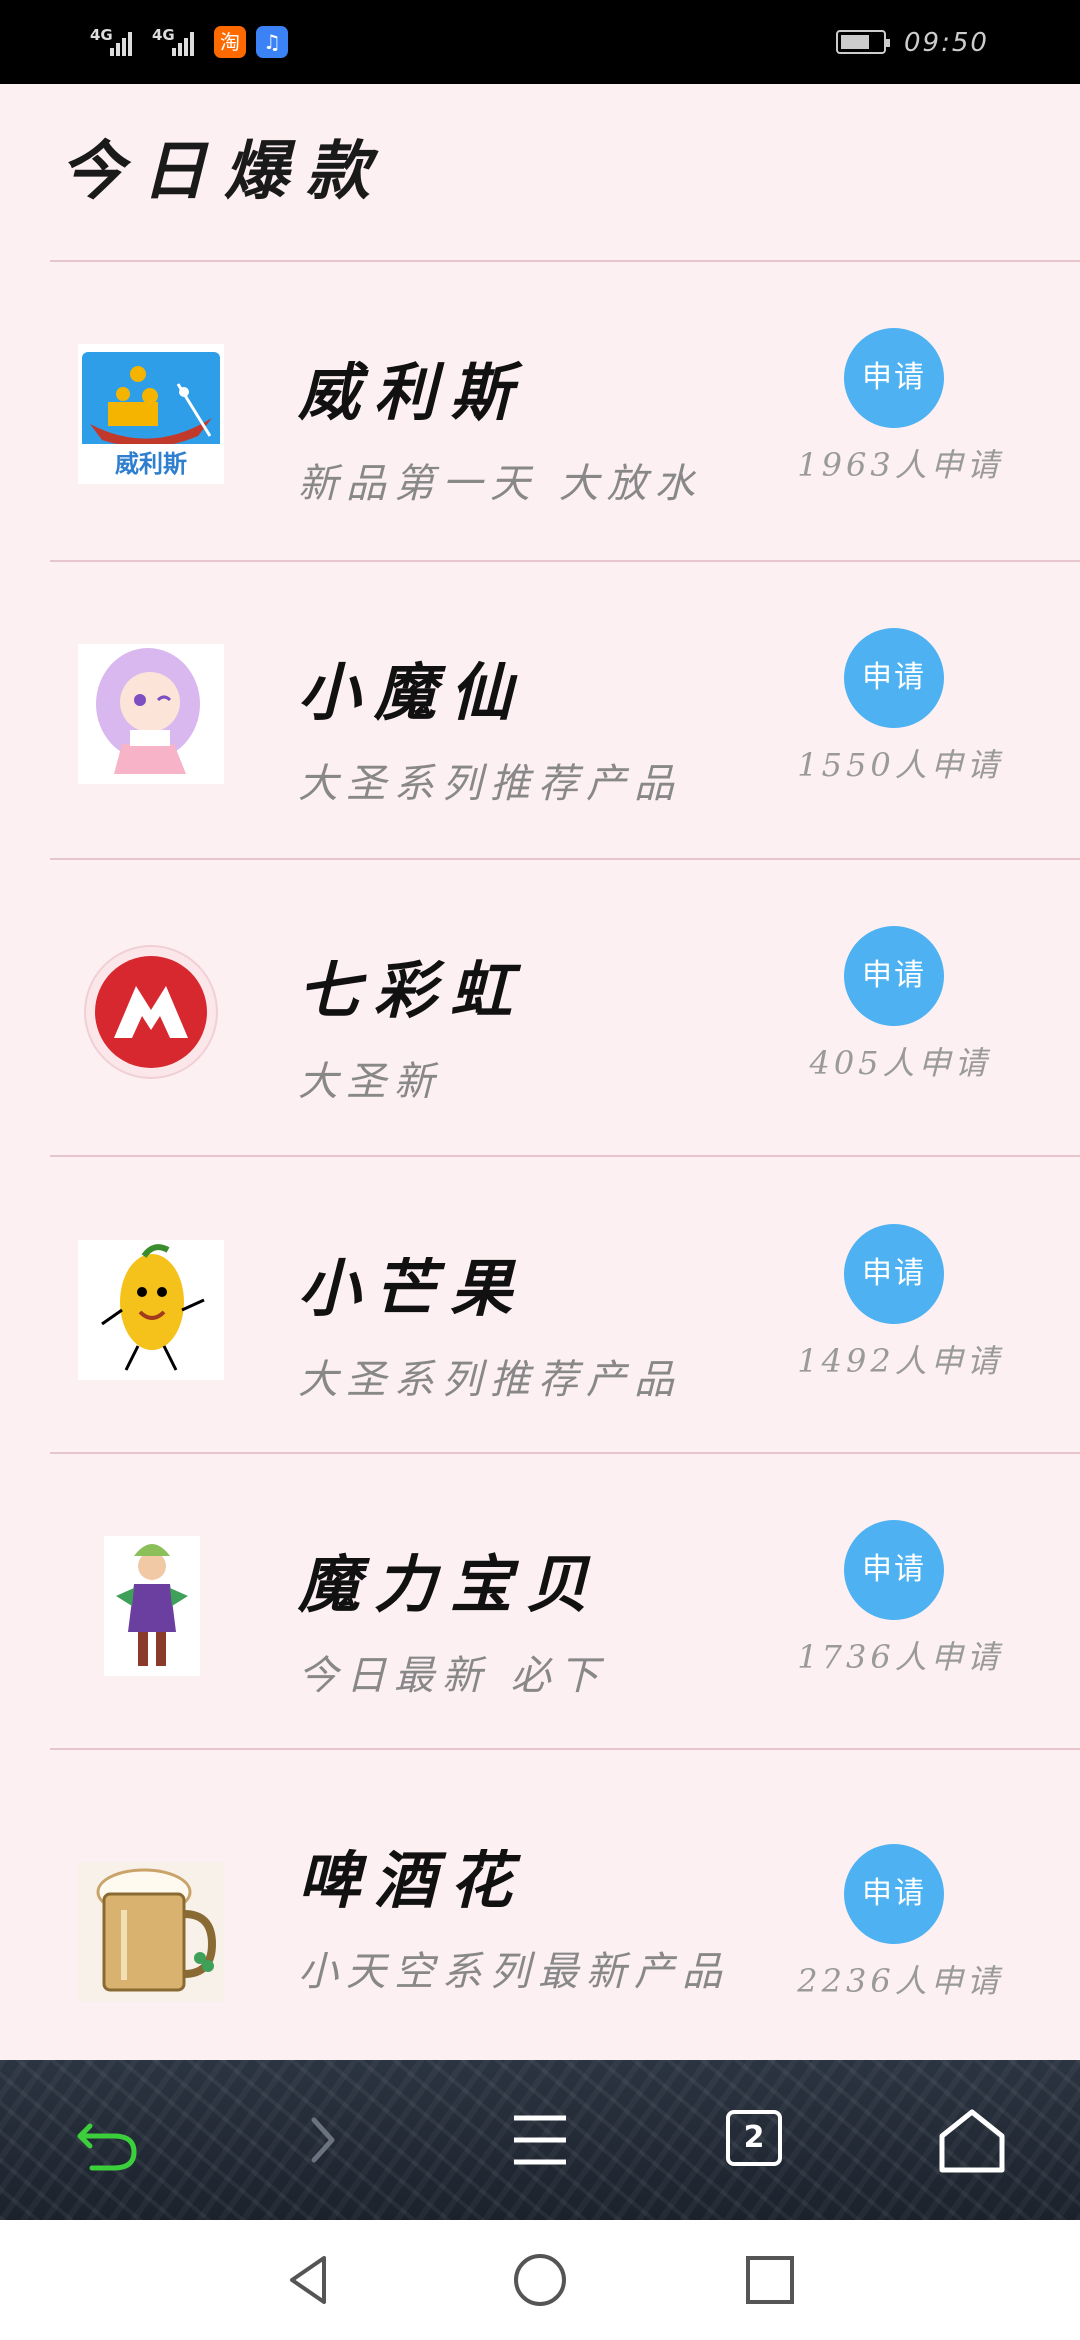  I want to click on battery-icon, so click(863, 42).